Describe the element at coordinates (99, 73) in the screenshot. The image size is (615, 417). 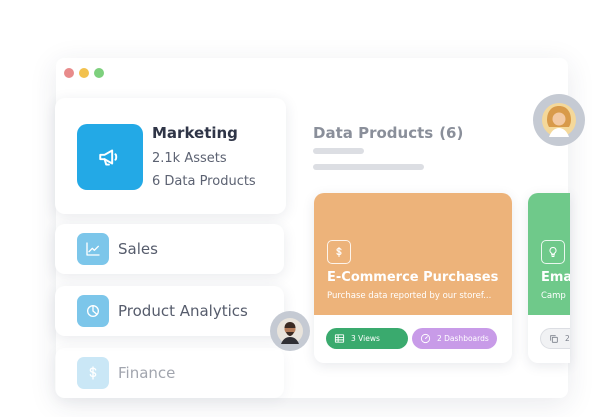
I see `maximize-window-dot` at that location.